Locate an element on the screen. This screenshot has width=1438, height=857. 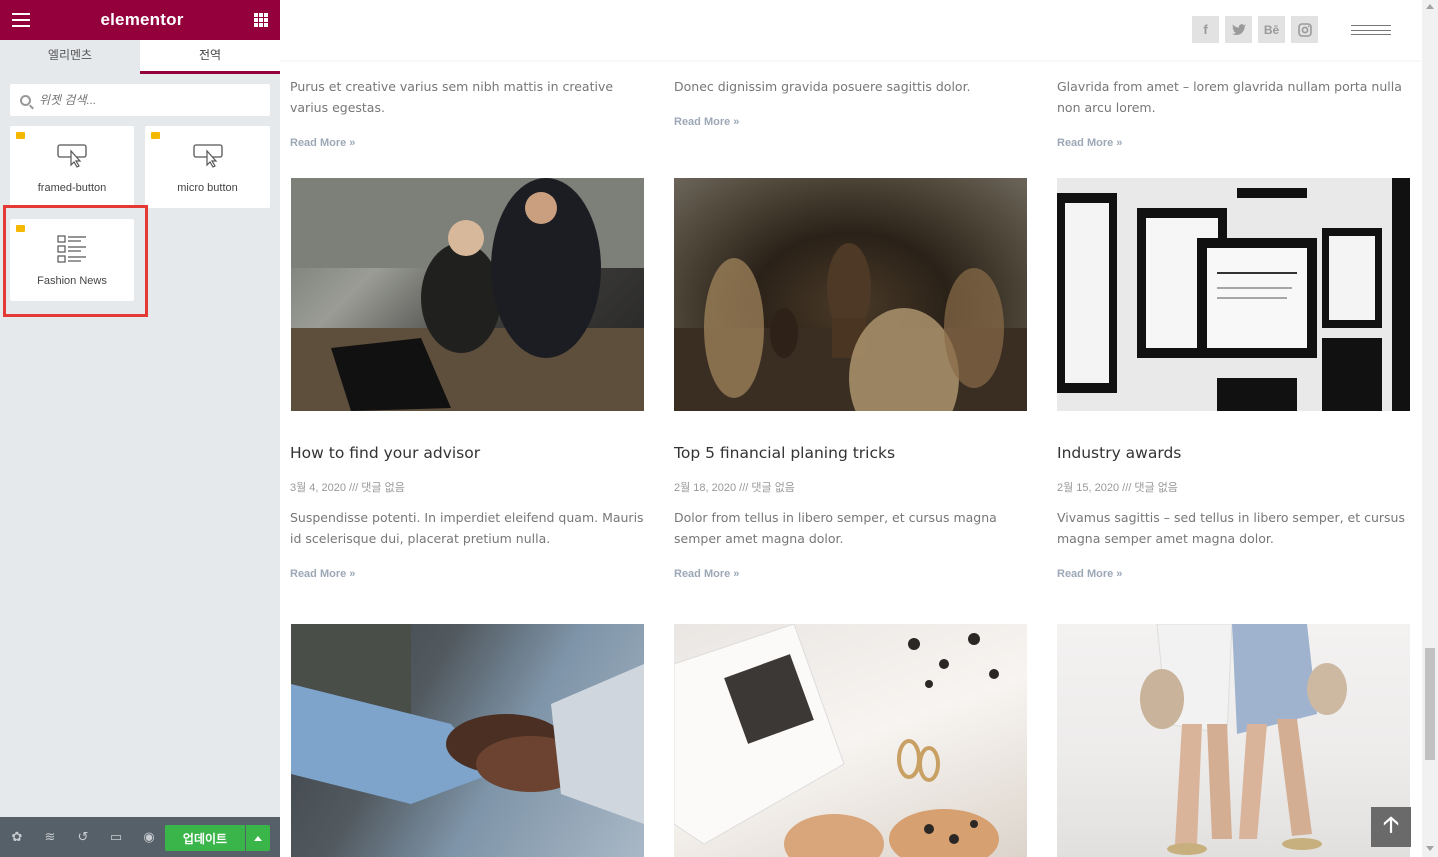
widget-search-box is located at coordinates (140, 100).